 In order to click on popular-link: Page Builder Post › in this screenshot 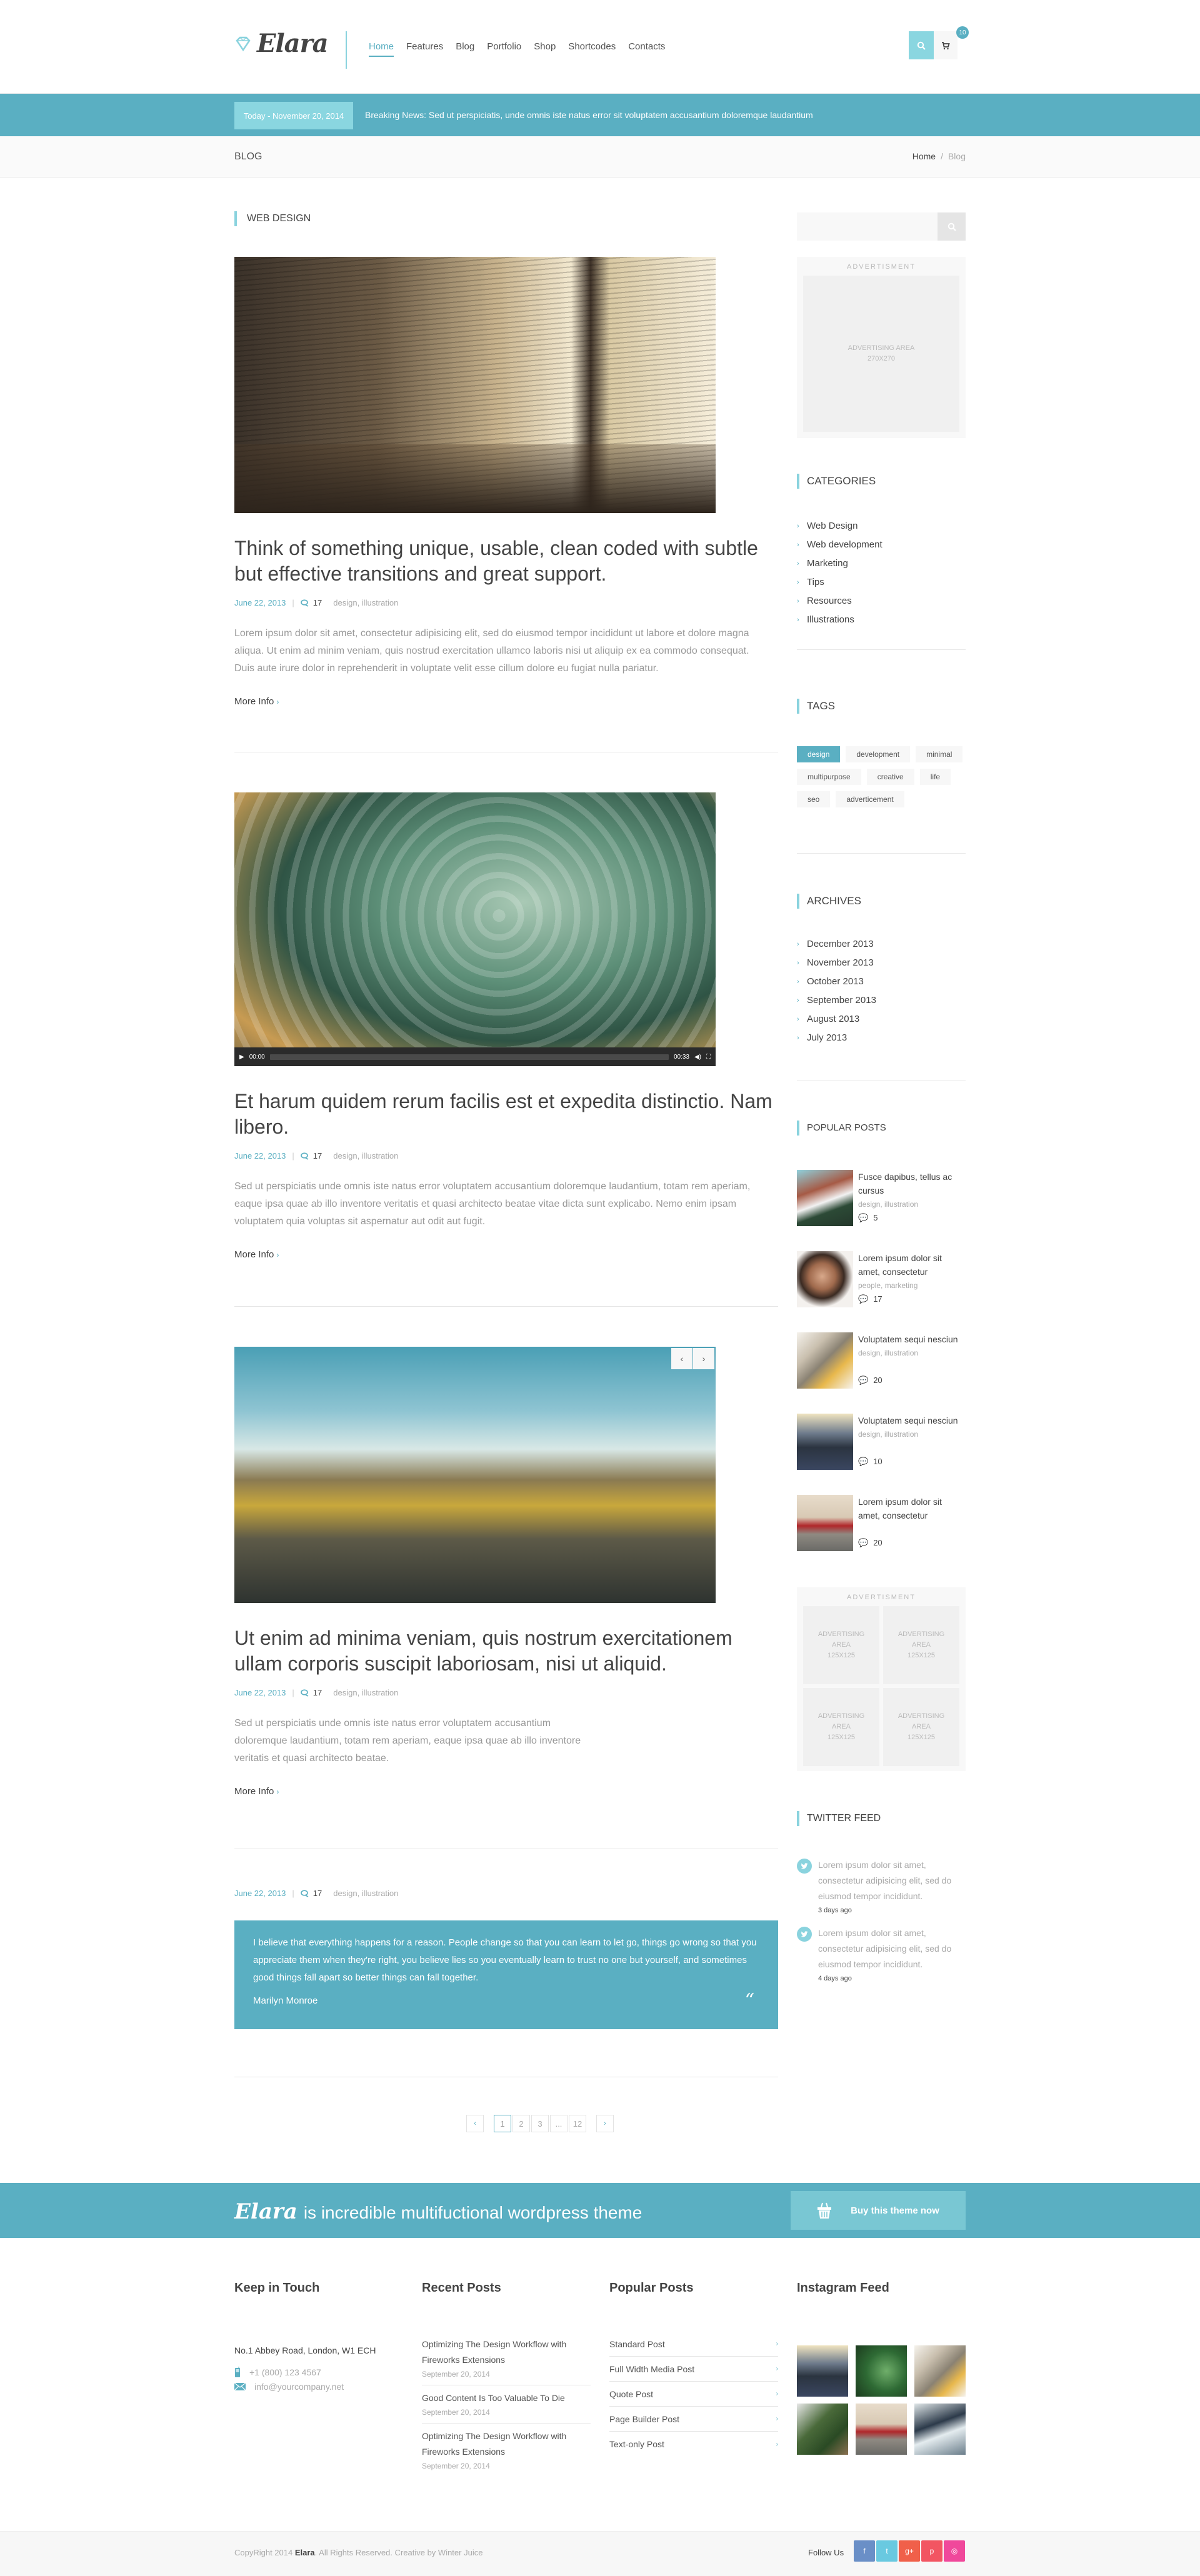, I will do `click(694, 2419)`.